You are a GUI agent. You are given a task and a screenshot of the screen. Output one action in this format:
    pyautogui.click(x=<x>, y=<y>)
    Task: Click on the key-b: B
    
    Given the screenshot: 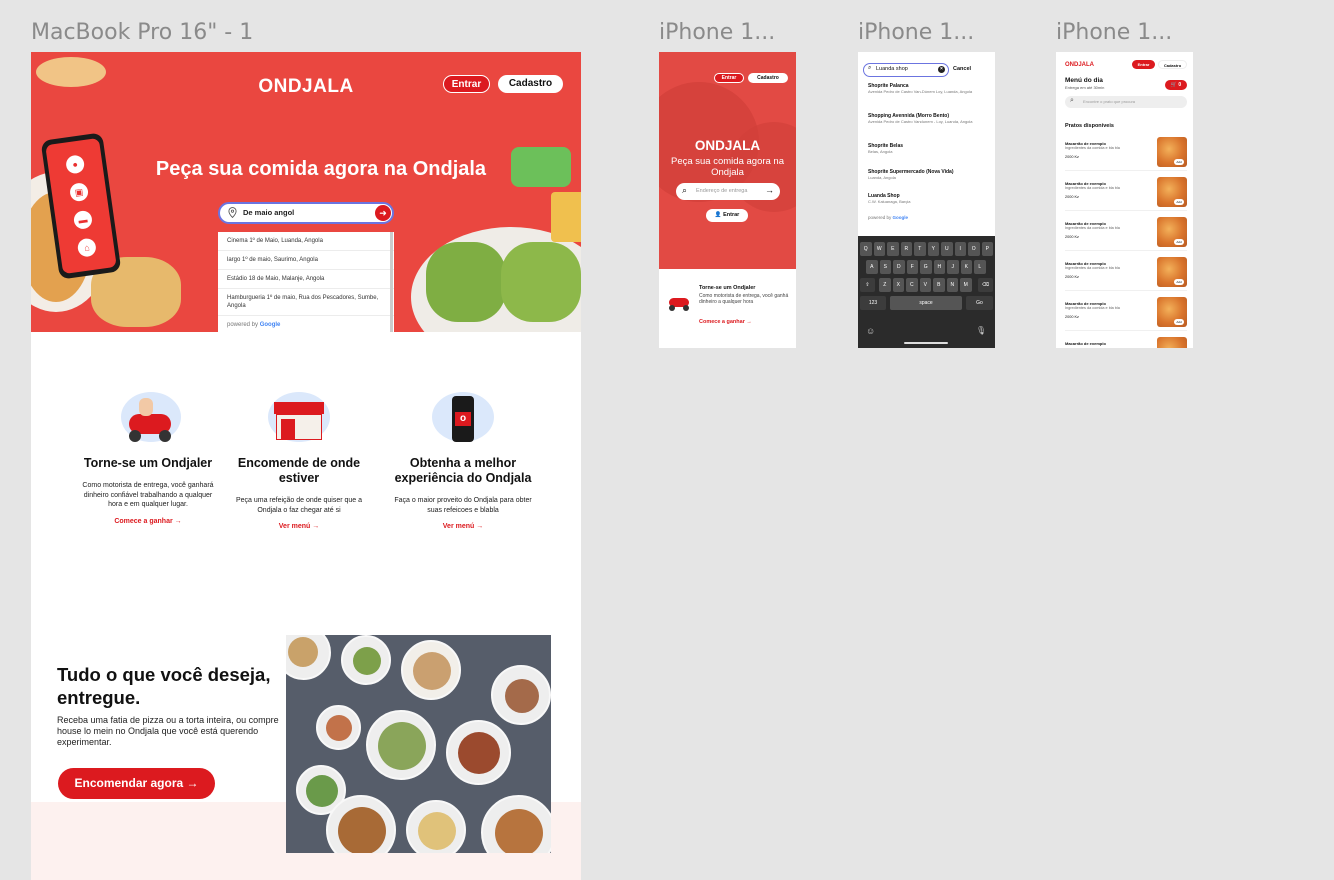 What is the action you would take?
    pyautogui.click(x=939, y=285)
    